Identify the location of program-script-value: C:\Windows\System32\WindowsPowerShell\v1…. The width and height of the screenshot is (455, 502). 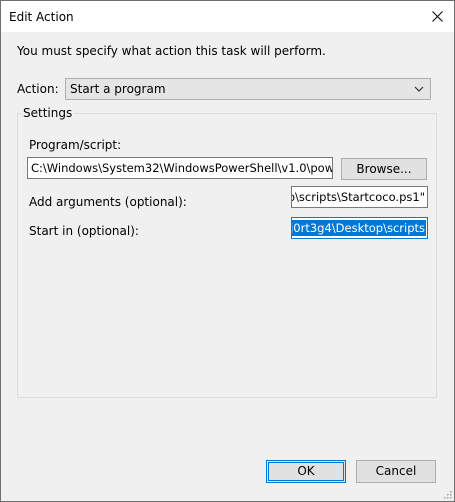
(182, 168).